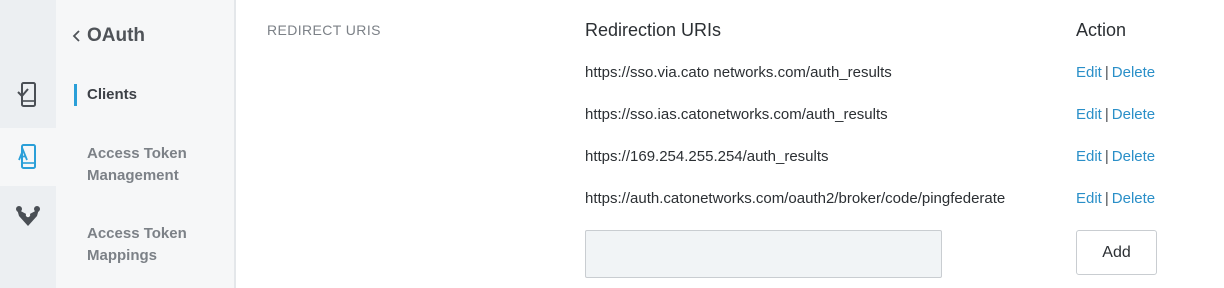  Describe the element at coordinates (137, 245) in the screenshot. I see `sidebar-item-access-token-mappings: Access Token Mappings` at that location.